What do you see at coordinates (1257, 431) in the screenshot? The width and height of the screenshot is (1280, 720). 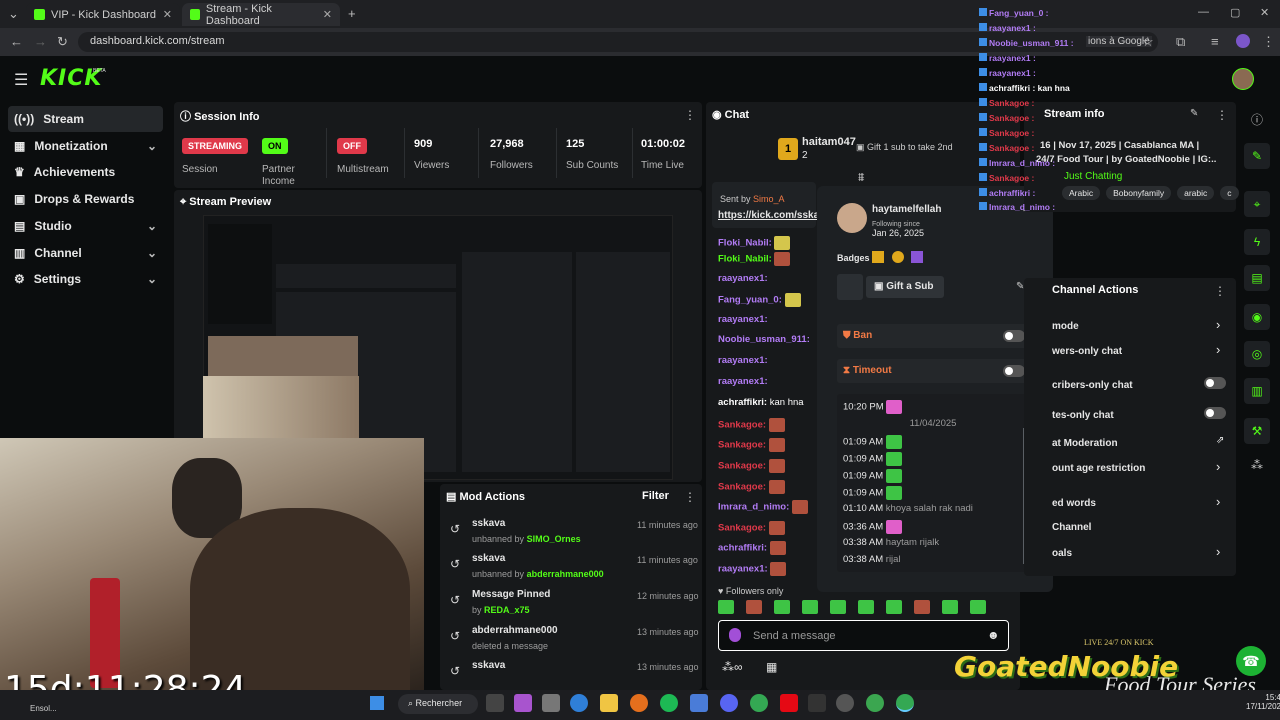 I see `wrench-icon: ⚒` at bounding box center [1257, 431].